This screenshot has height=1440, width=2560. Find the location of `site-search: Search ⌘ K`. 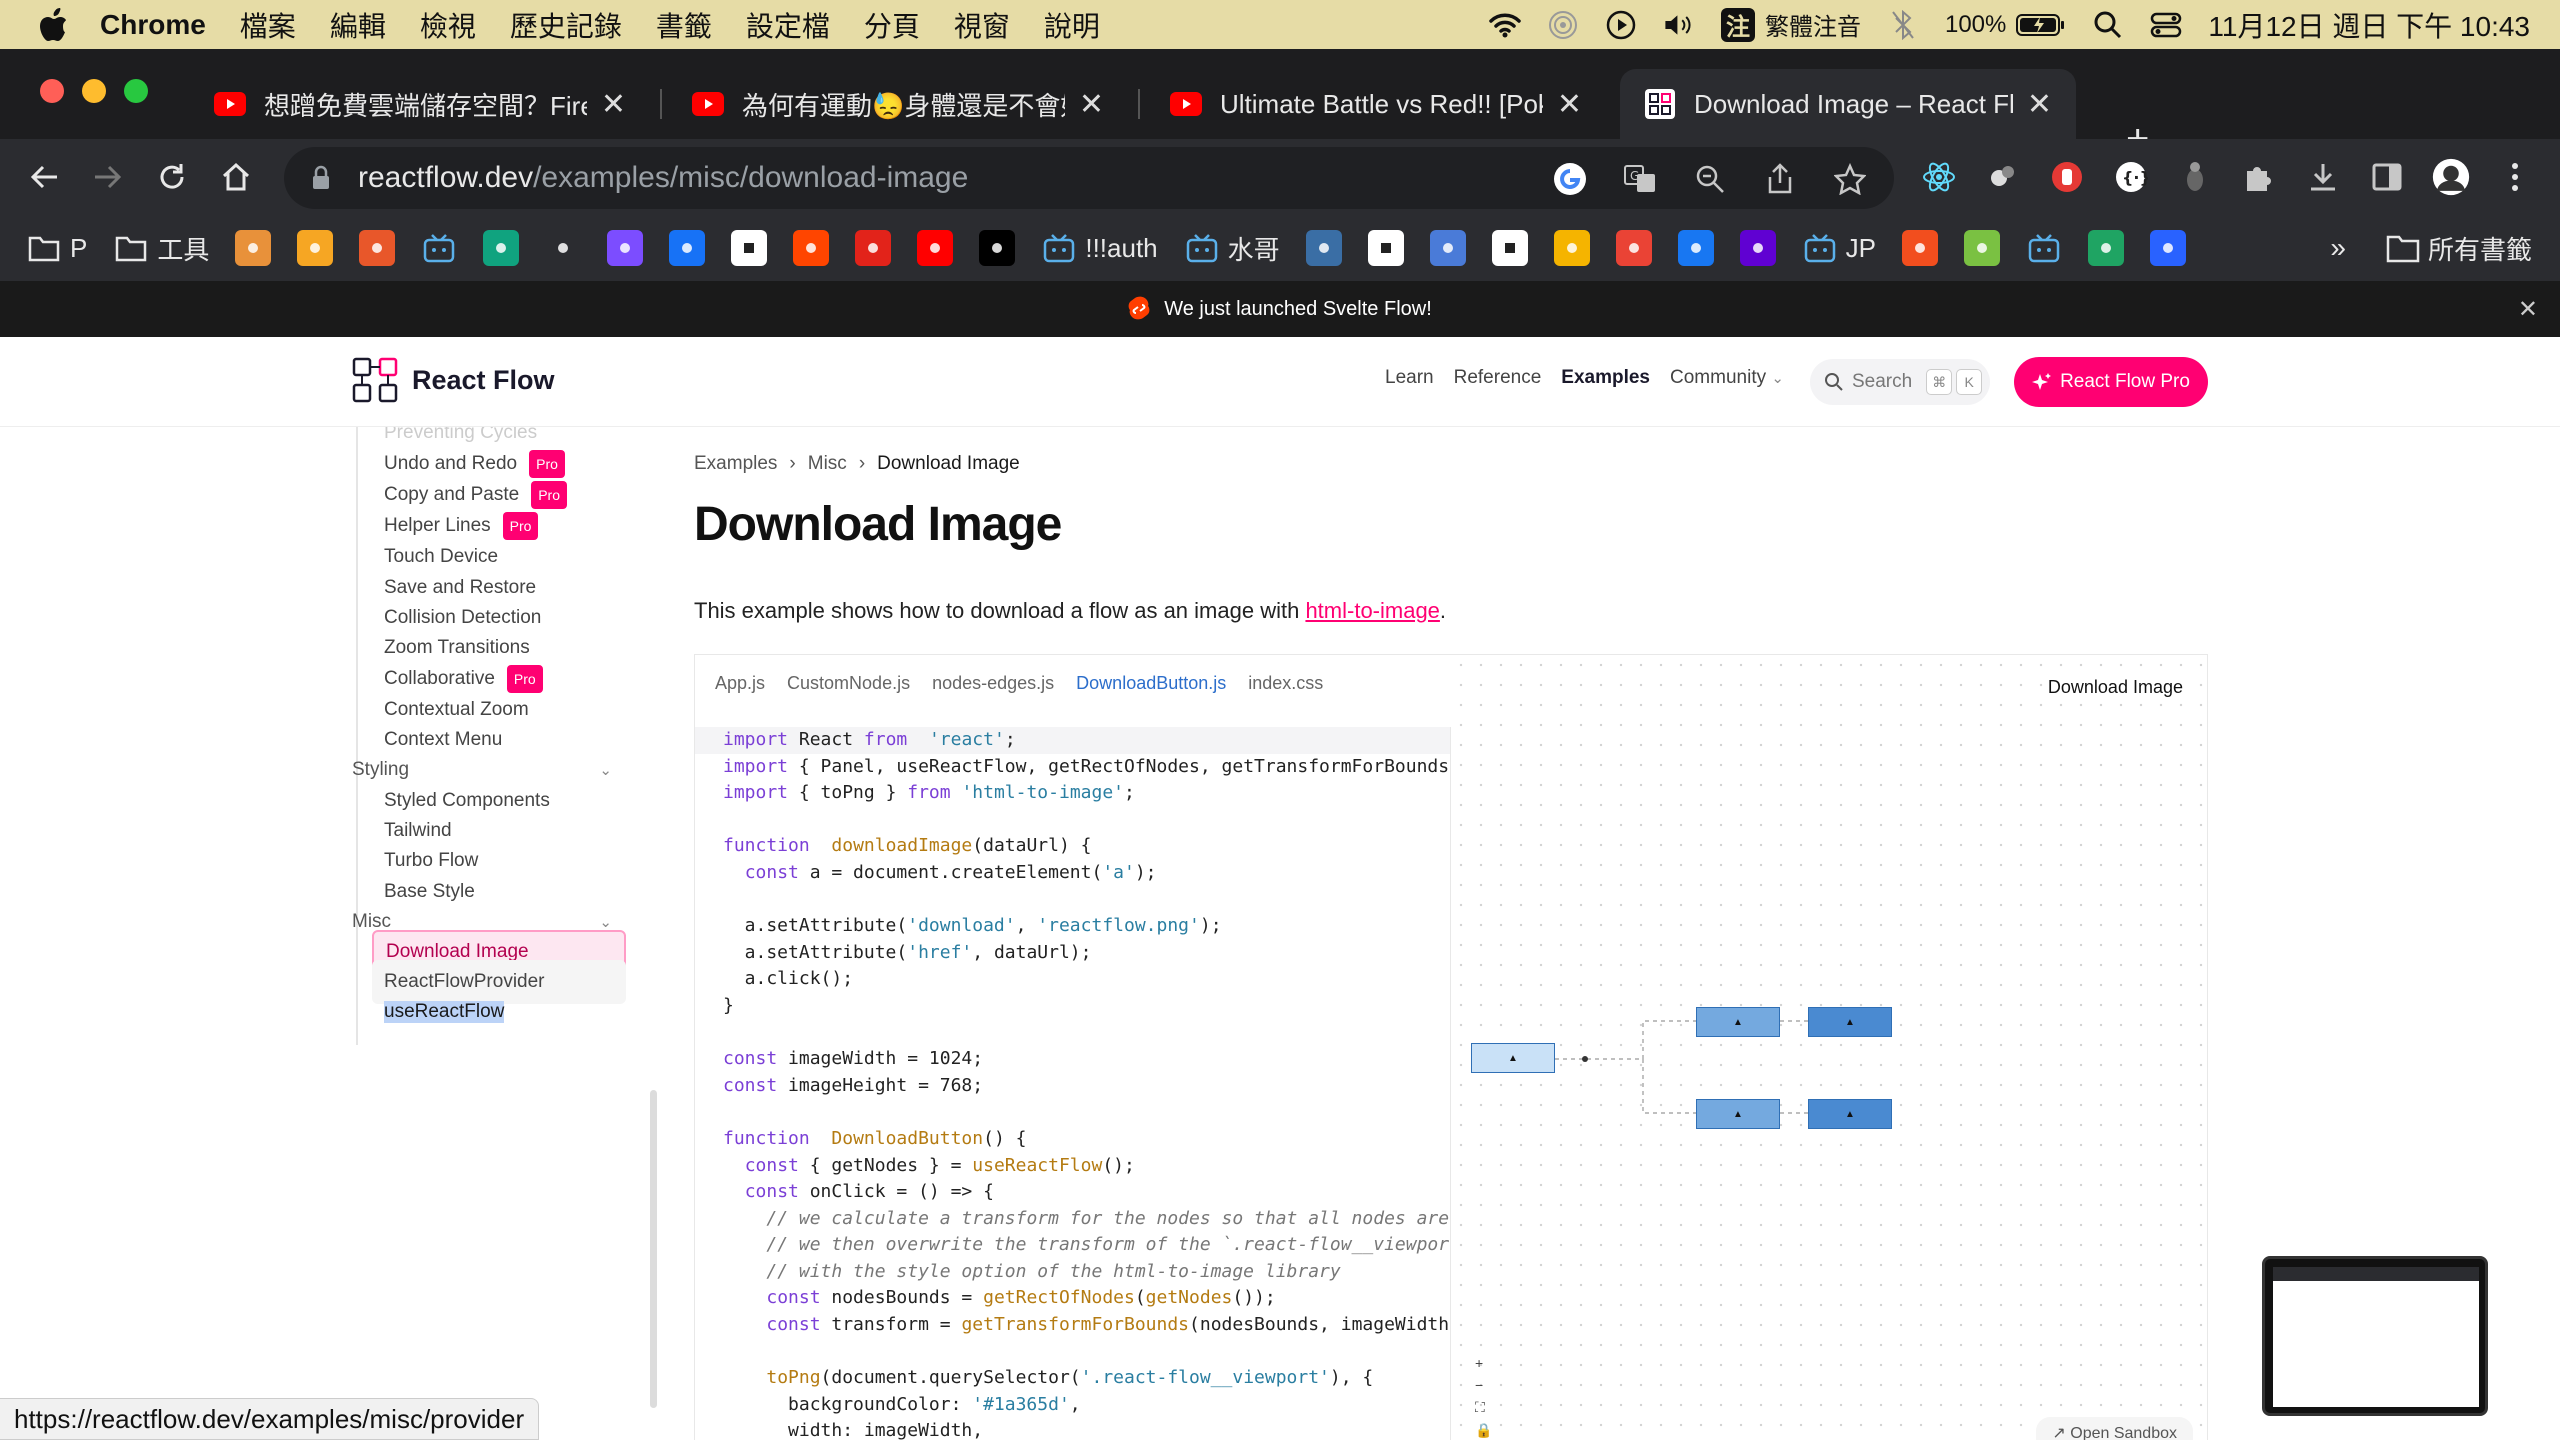

site-search: Search ⌘ K is located at coordinates (1900, 382).